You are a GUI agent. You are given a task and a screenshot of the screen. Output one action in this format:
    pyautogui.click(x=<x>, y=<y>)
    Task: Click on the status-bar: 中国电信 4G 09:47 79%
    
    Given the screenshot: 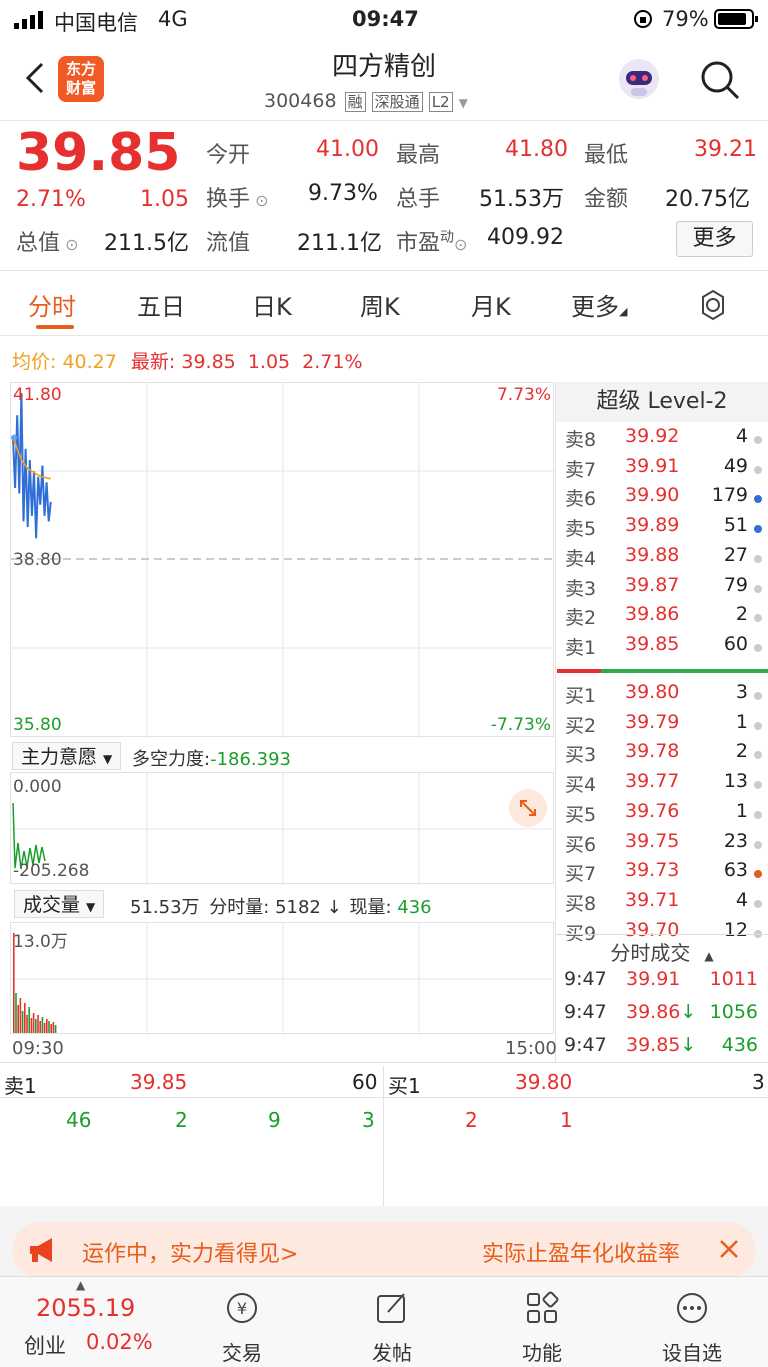 What is the action you would take?
    pyautogui.click(x=384, y=19)
    